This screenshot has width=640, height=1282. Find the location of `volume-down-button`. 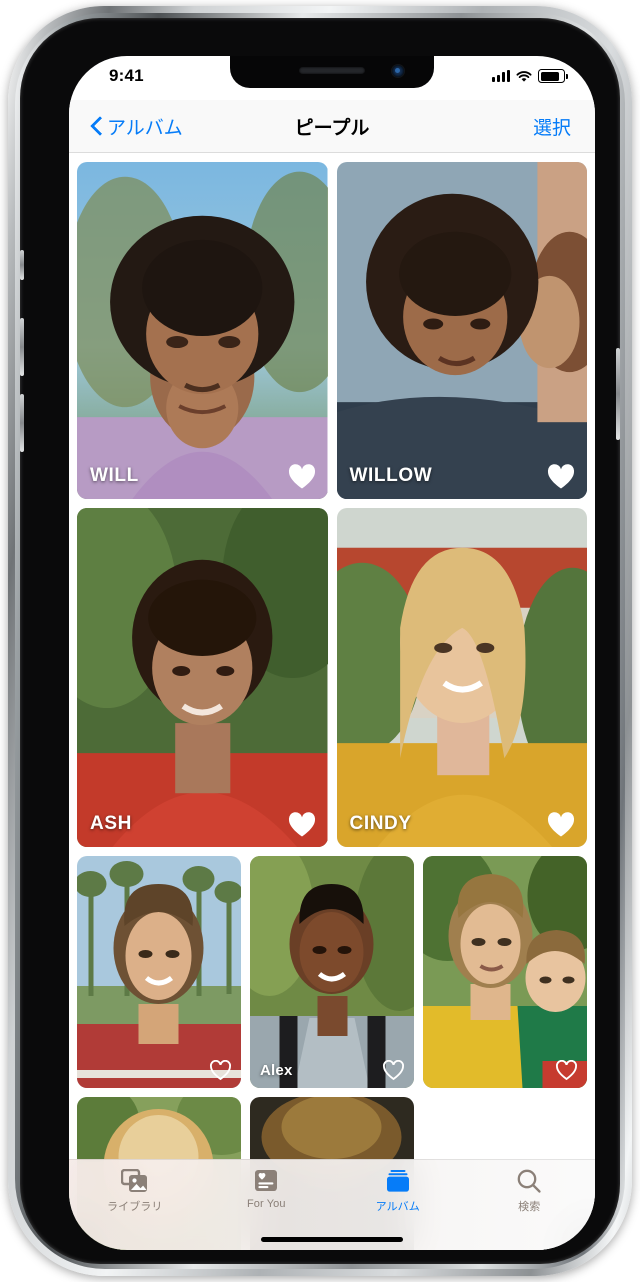

volume-down-button is located at coordinates (22, 423).